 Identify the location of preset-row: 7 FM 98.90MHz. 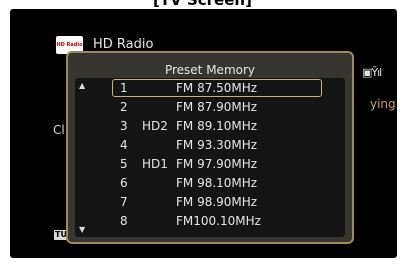
(210, 202).